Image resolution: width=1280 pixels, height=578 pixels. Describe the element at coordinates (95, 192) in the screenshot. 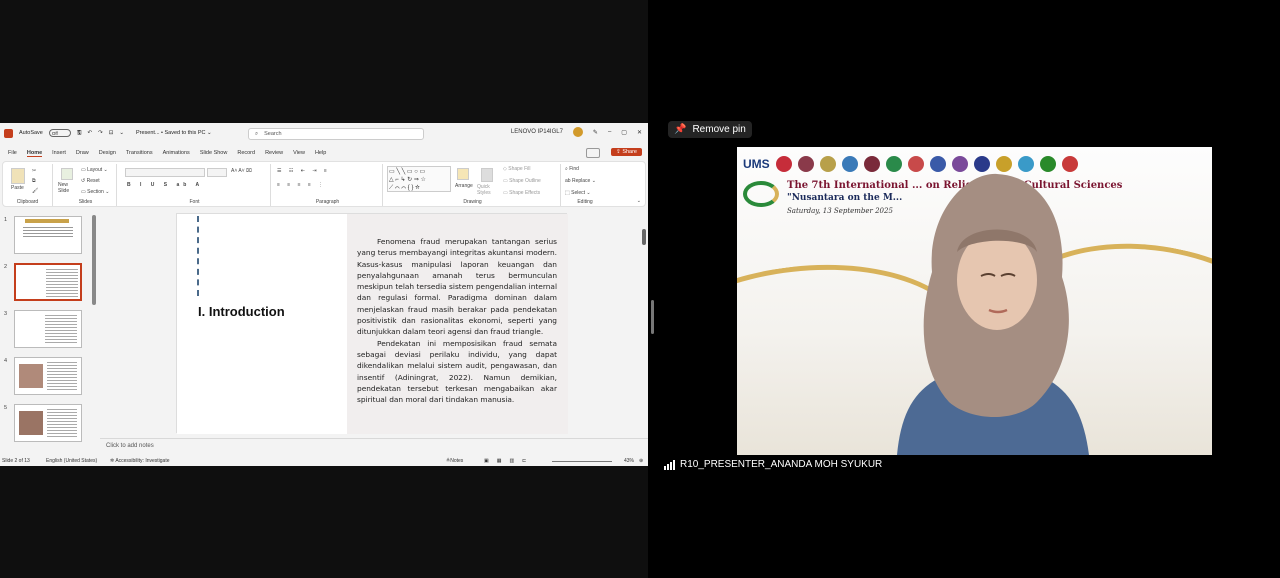

I see `section-button: ▭ Section ⌄` at that location.